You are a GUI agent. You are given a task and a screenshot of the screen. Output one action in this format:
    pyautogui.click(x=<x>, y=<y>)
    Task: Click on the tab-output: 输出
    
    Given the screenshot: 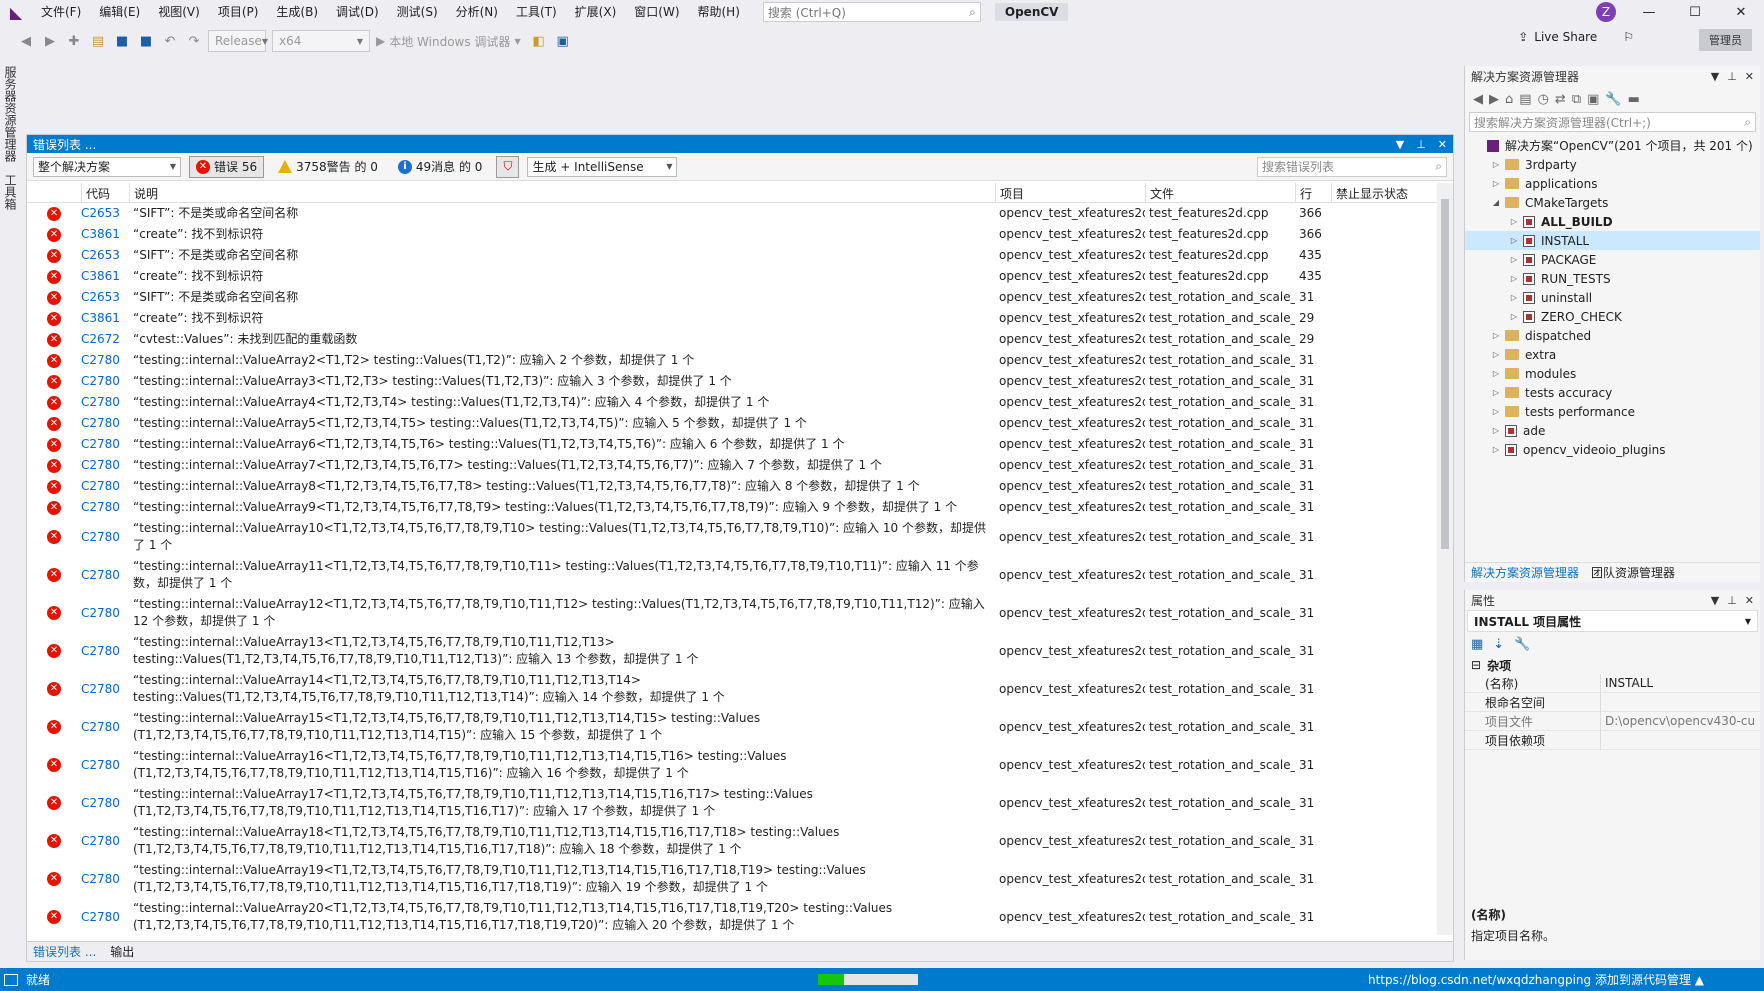 What is the action you would take?
    pyautogui.click(x=122, y=951)
    